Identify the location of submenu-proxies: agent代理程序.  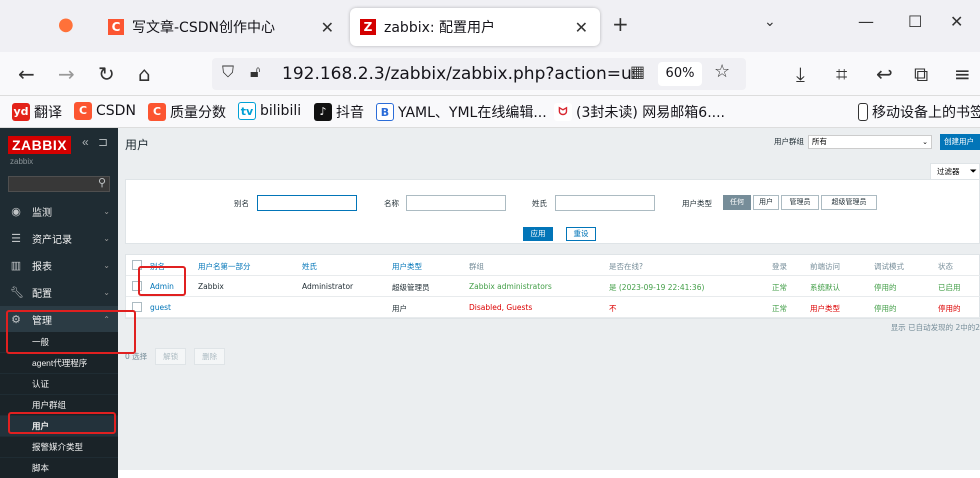
(59, 363).